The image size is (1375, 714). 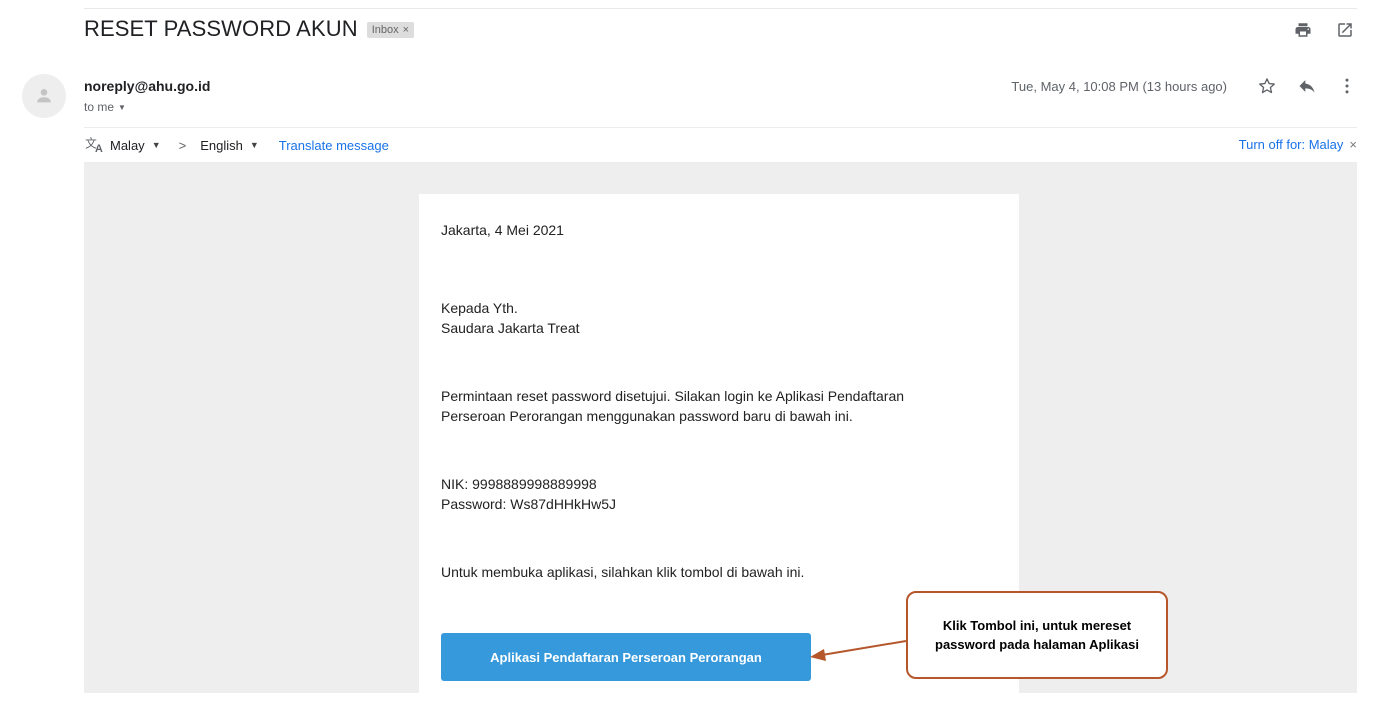 I want to click on avatar-icon, so click(x=44, y=96).